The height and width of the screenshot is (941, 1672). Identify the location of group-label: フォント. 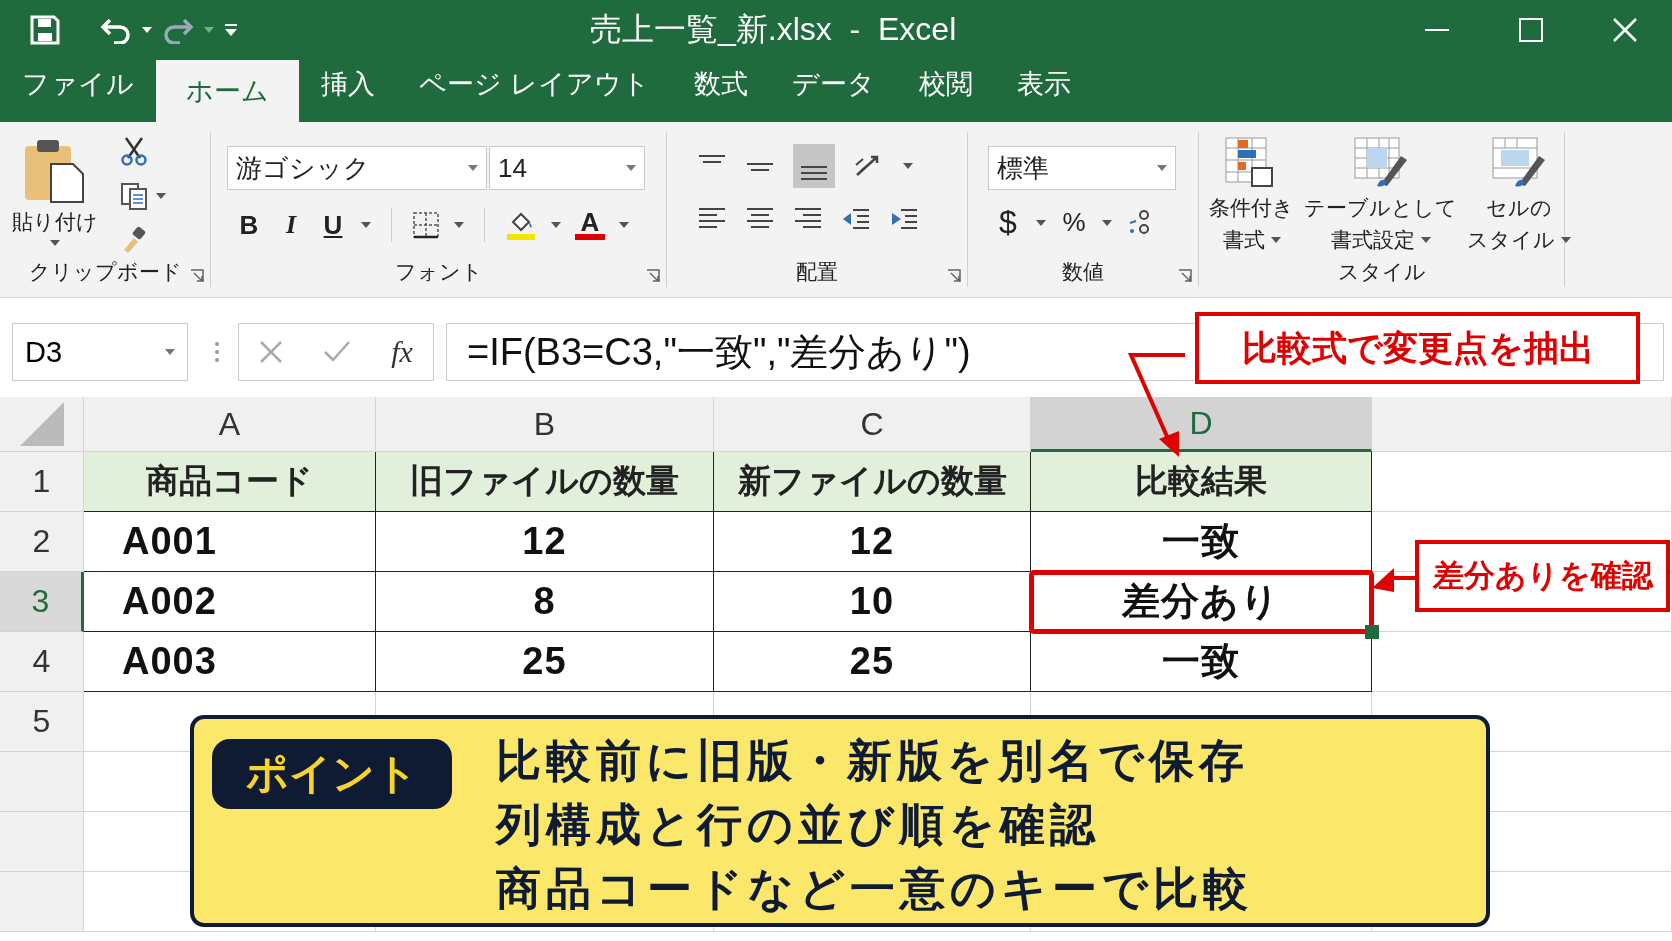
(438, 272).